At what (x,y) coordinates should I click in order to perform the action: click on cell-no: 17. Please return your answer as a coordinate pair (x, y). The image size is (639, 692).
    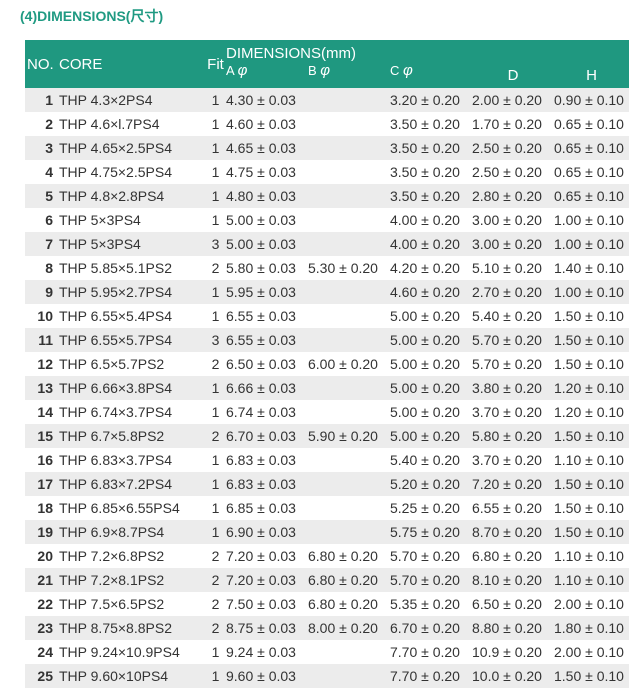
    Looking at the image, I should click on (42, 484).